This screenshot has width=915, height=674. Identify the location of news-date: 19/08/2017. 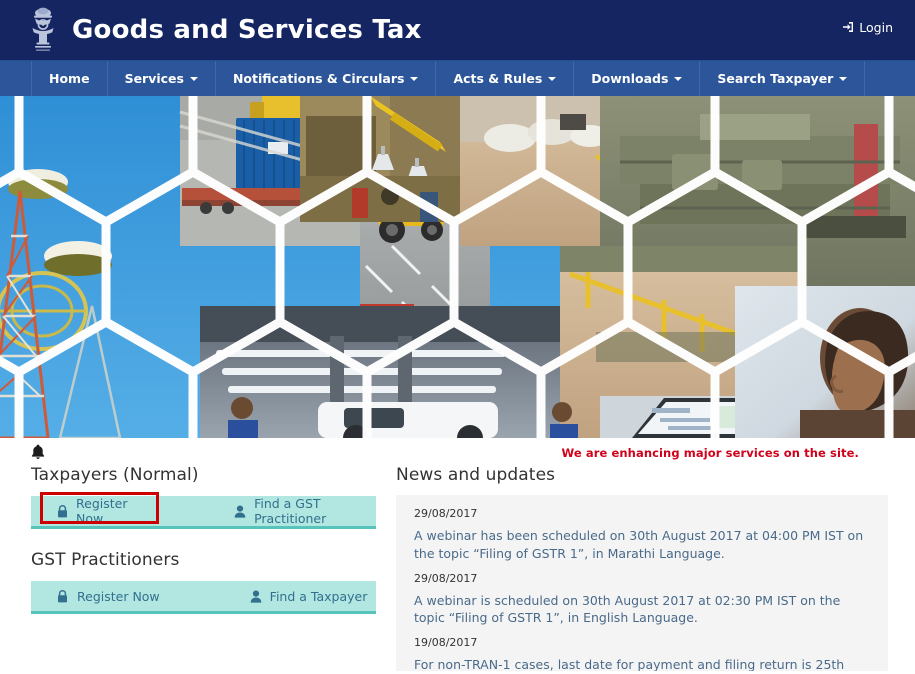
(446, 642).